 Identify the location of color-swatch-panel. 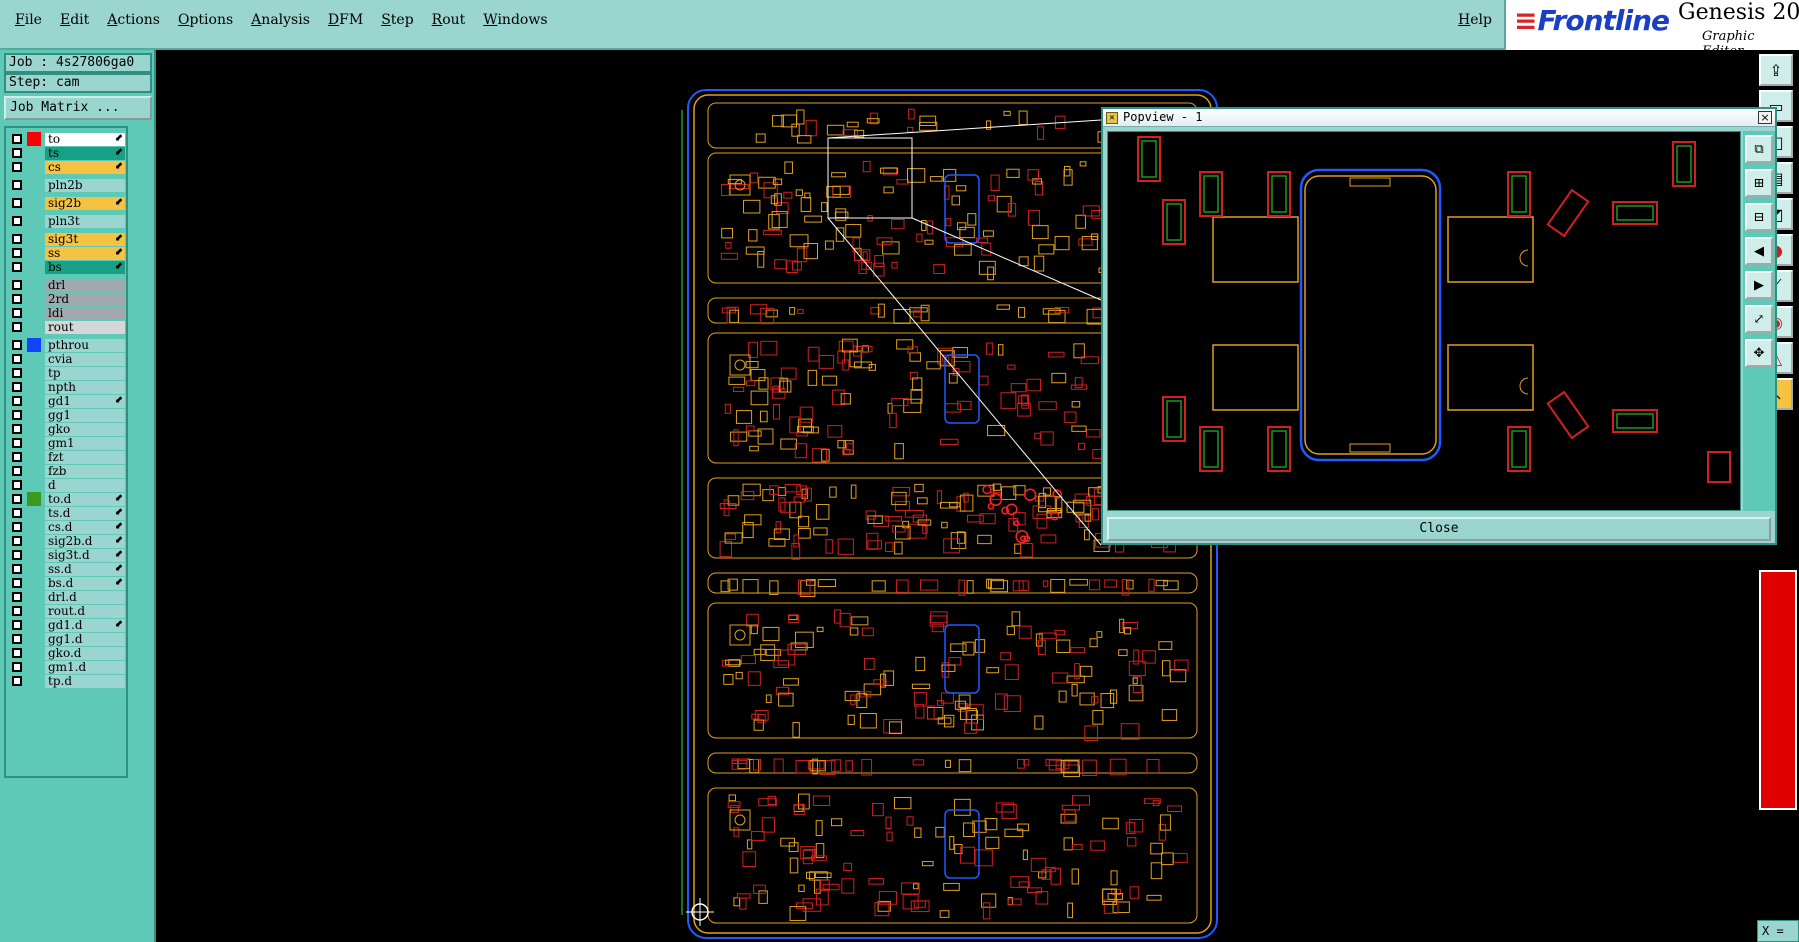
(1778, 690).